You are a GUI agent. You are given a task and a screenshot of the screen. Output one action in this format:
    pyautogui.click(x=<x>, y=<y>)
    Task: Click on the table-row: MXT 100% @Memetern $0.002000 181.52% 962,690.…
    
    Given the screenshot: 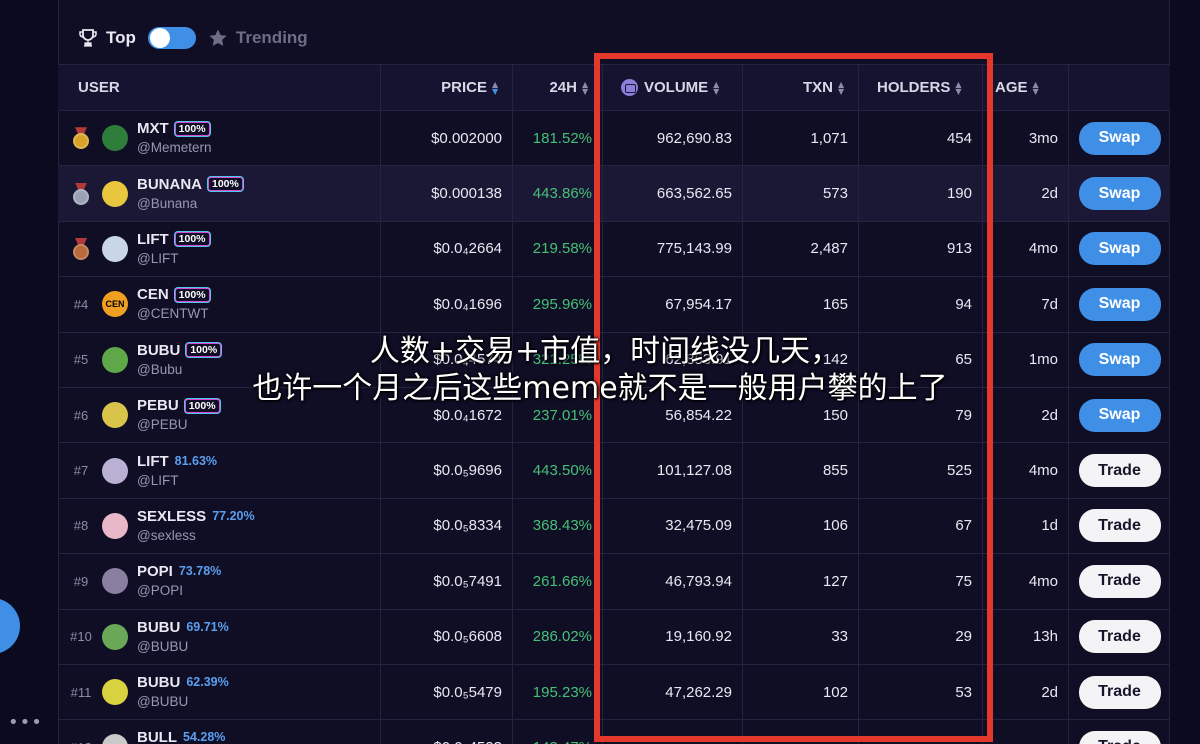 What is the action you would take?
    pyautogui.click(x=614, y=139)
    